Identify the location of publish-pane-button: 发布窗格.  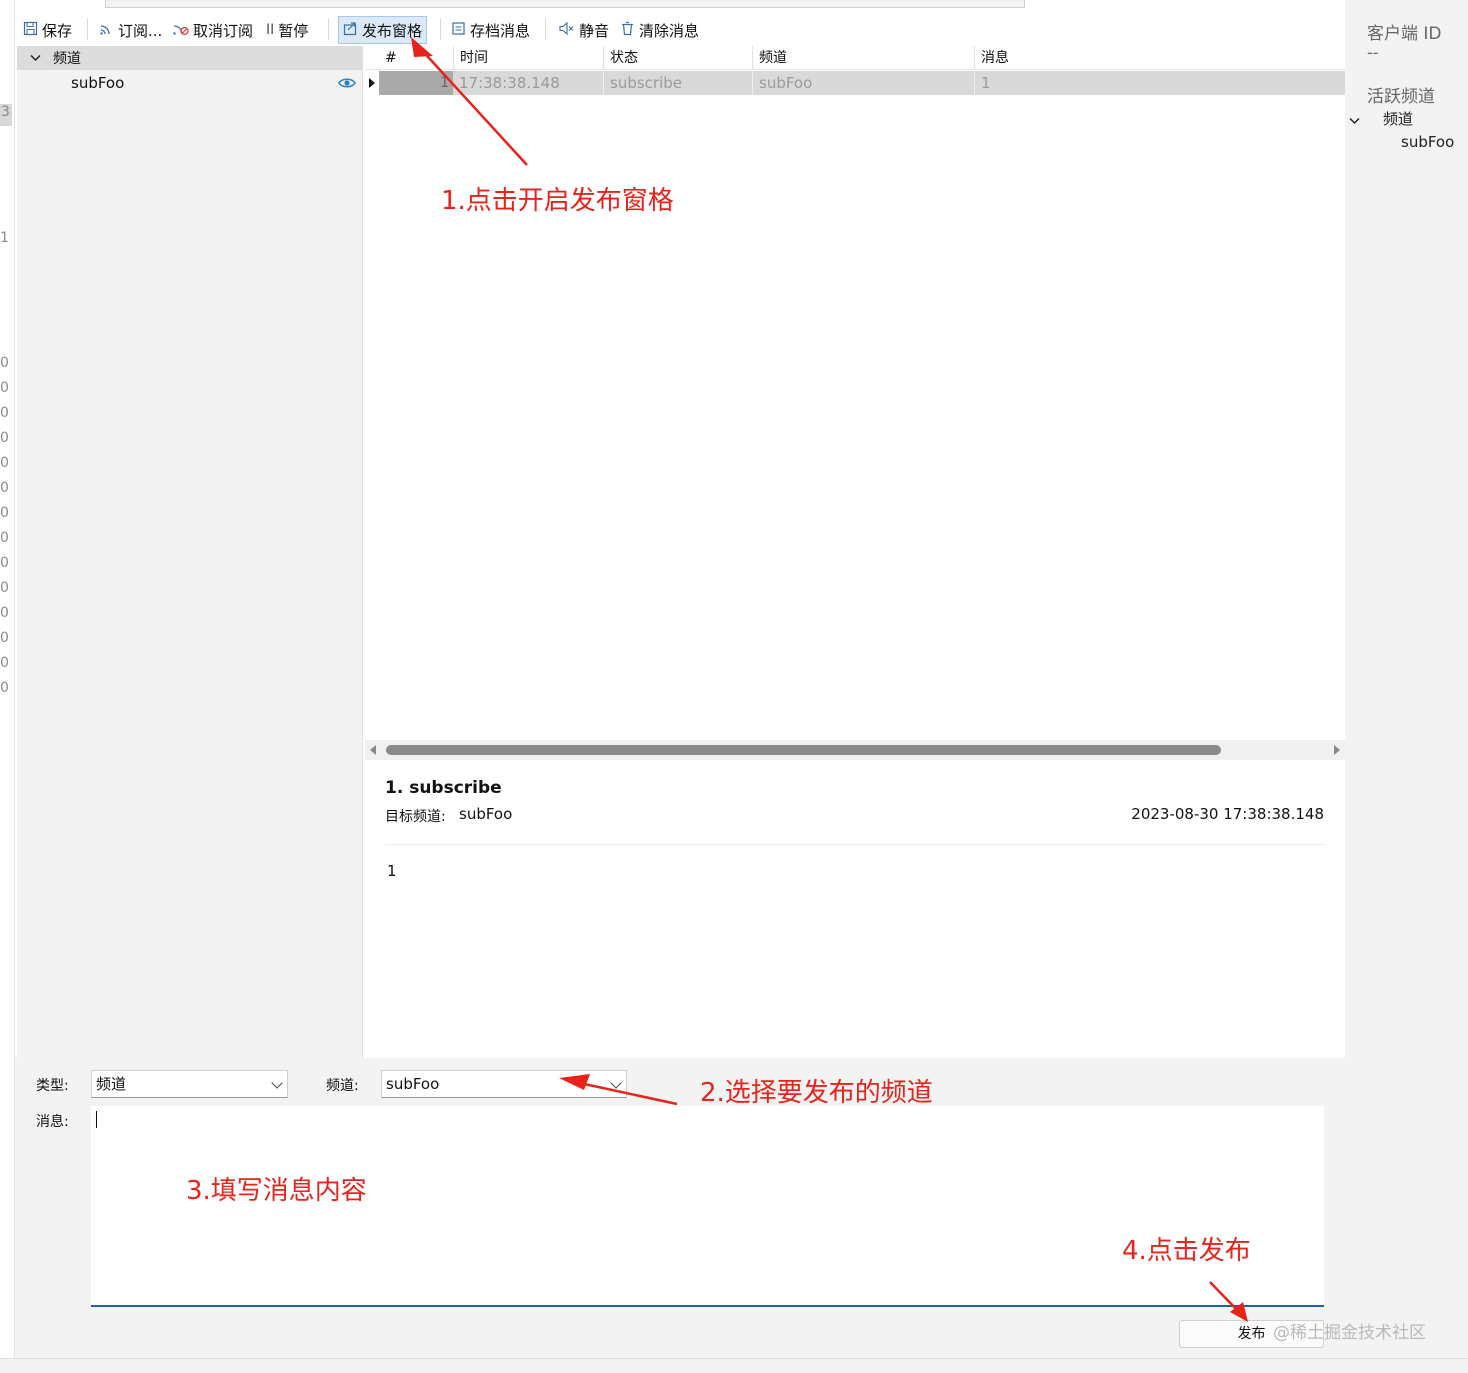
(383, 30).